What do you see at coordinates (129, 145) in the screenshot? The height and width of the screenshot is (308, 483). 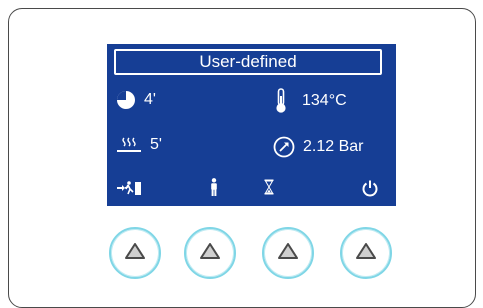 I see `heat-drying-icon` at bounding box center [129, 145].